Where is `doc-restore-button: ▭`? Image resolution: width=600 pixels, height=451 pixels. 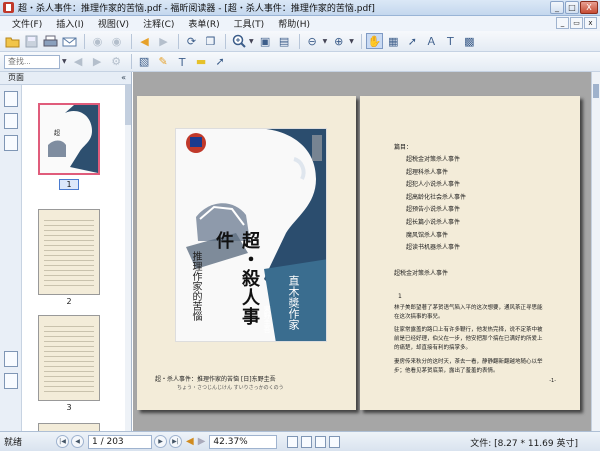
doc-restore-button: ▭ is located at coordinates (576, 23).